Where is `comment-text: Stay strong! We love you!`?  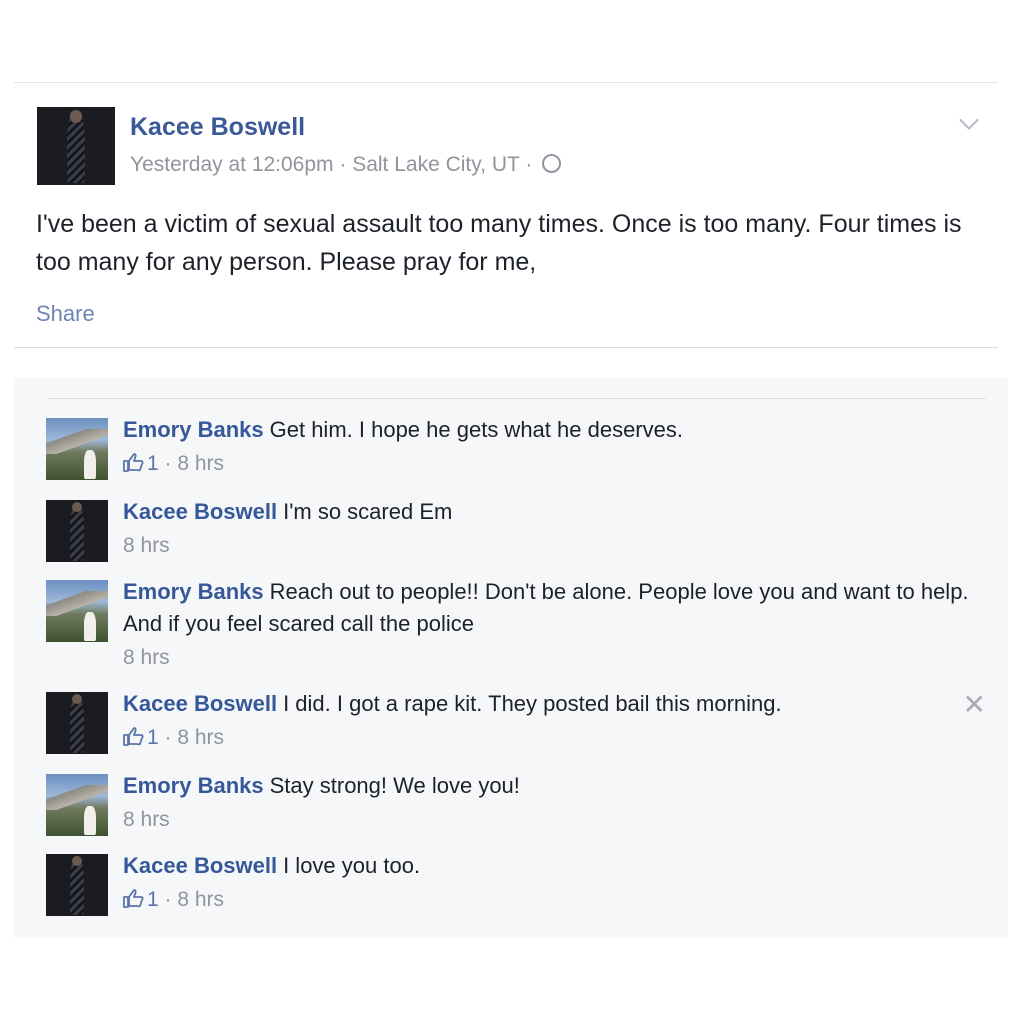 comment-text: Stay strong! We love you! is located at coordinates (394, 785).